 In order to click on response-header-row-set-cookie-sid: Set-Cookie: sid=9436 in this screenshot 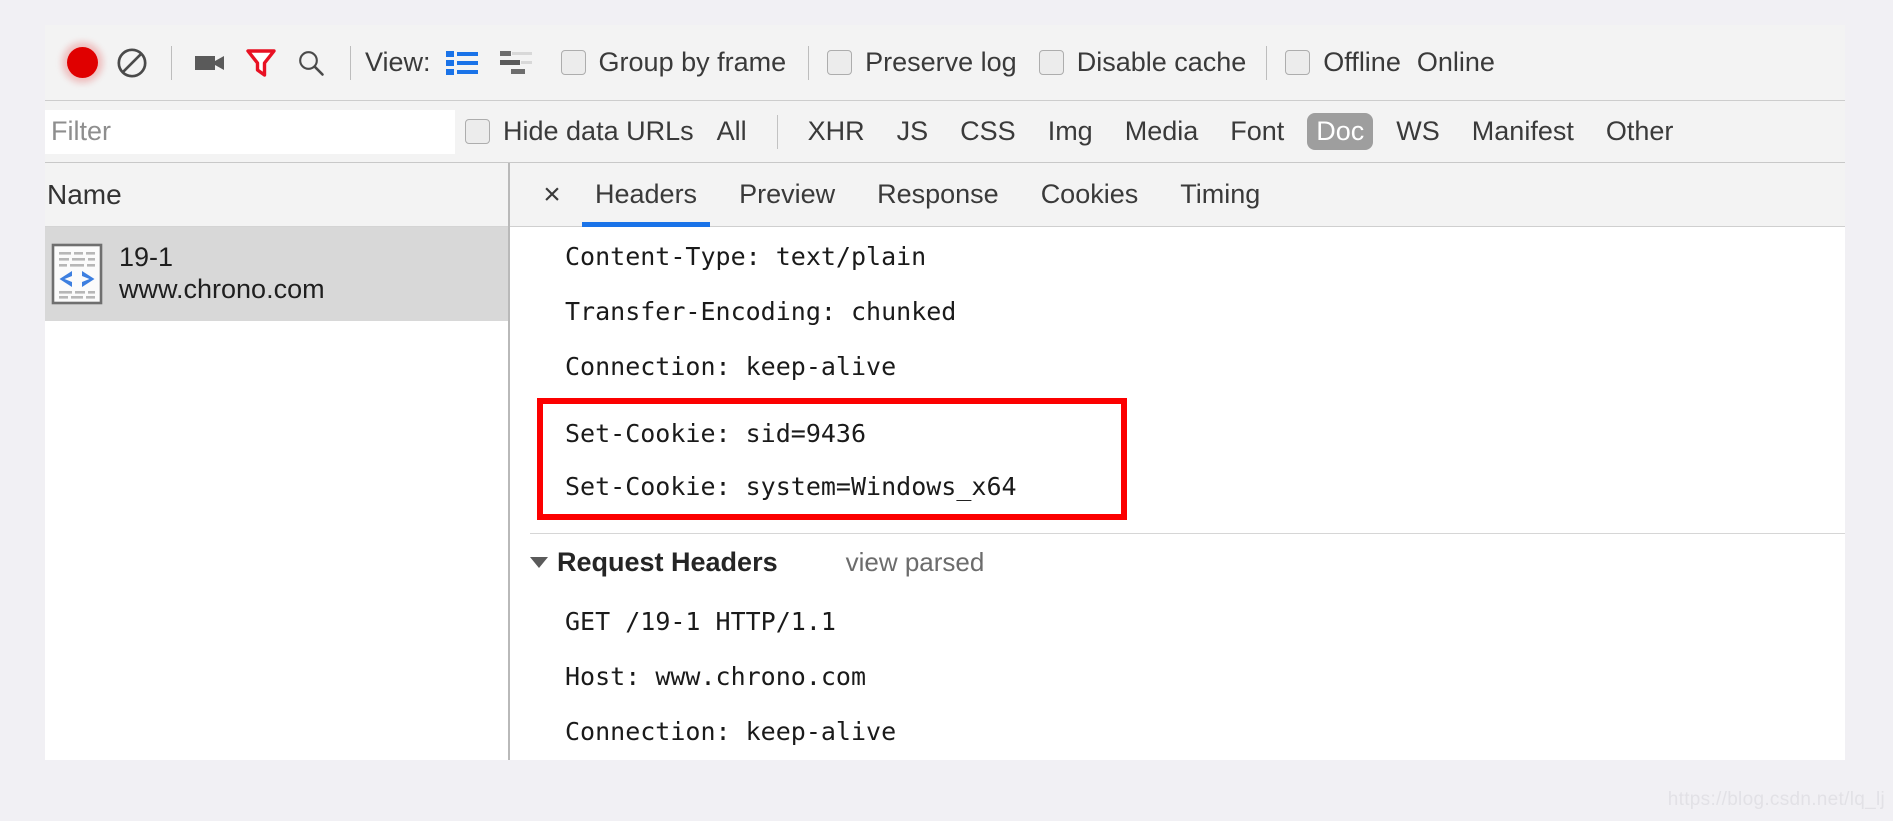, I will do `click(1177, 433)`.